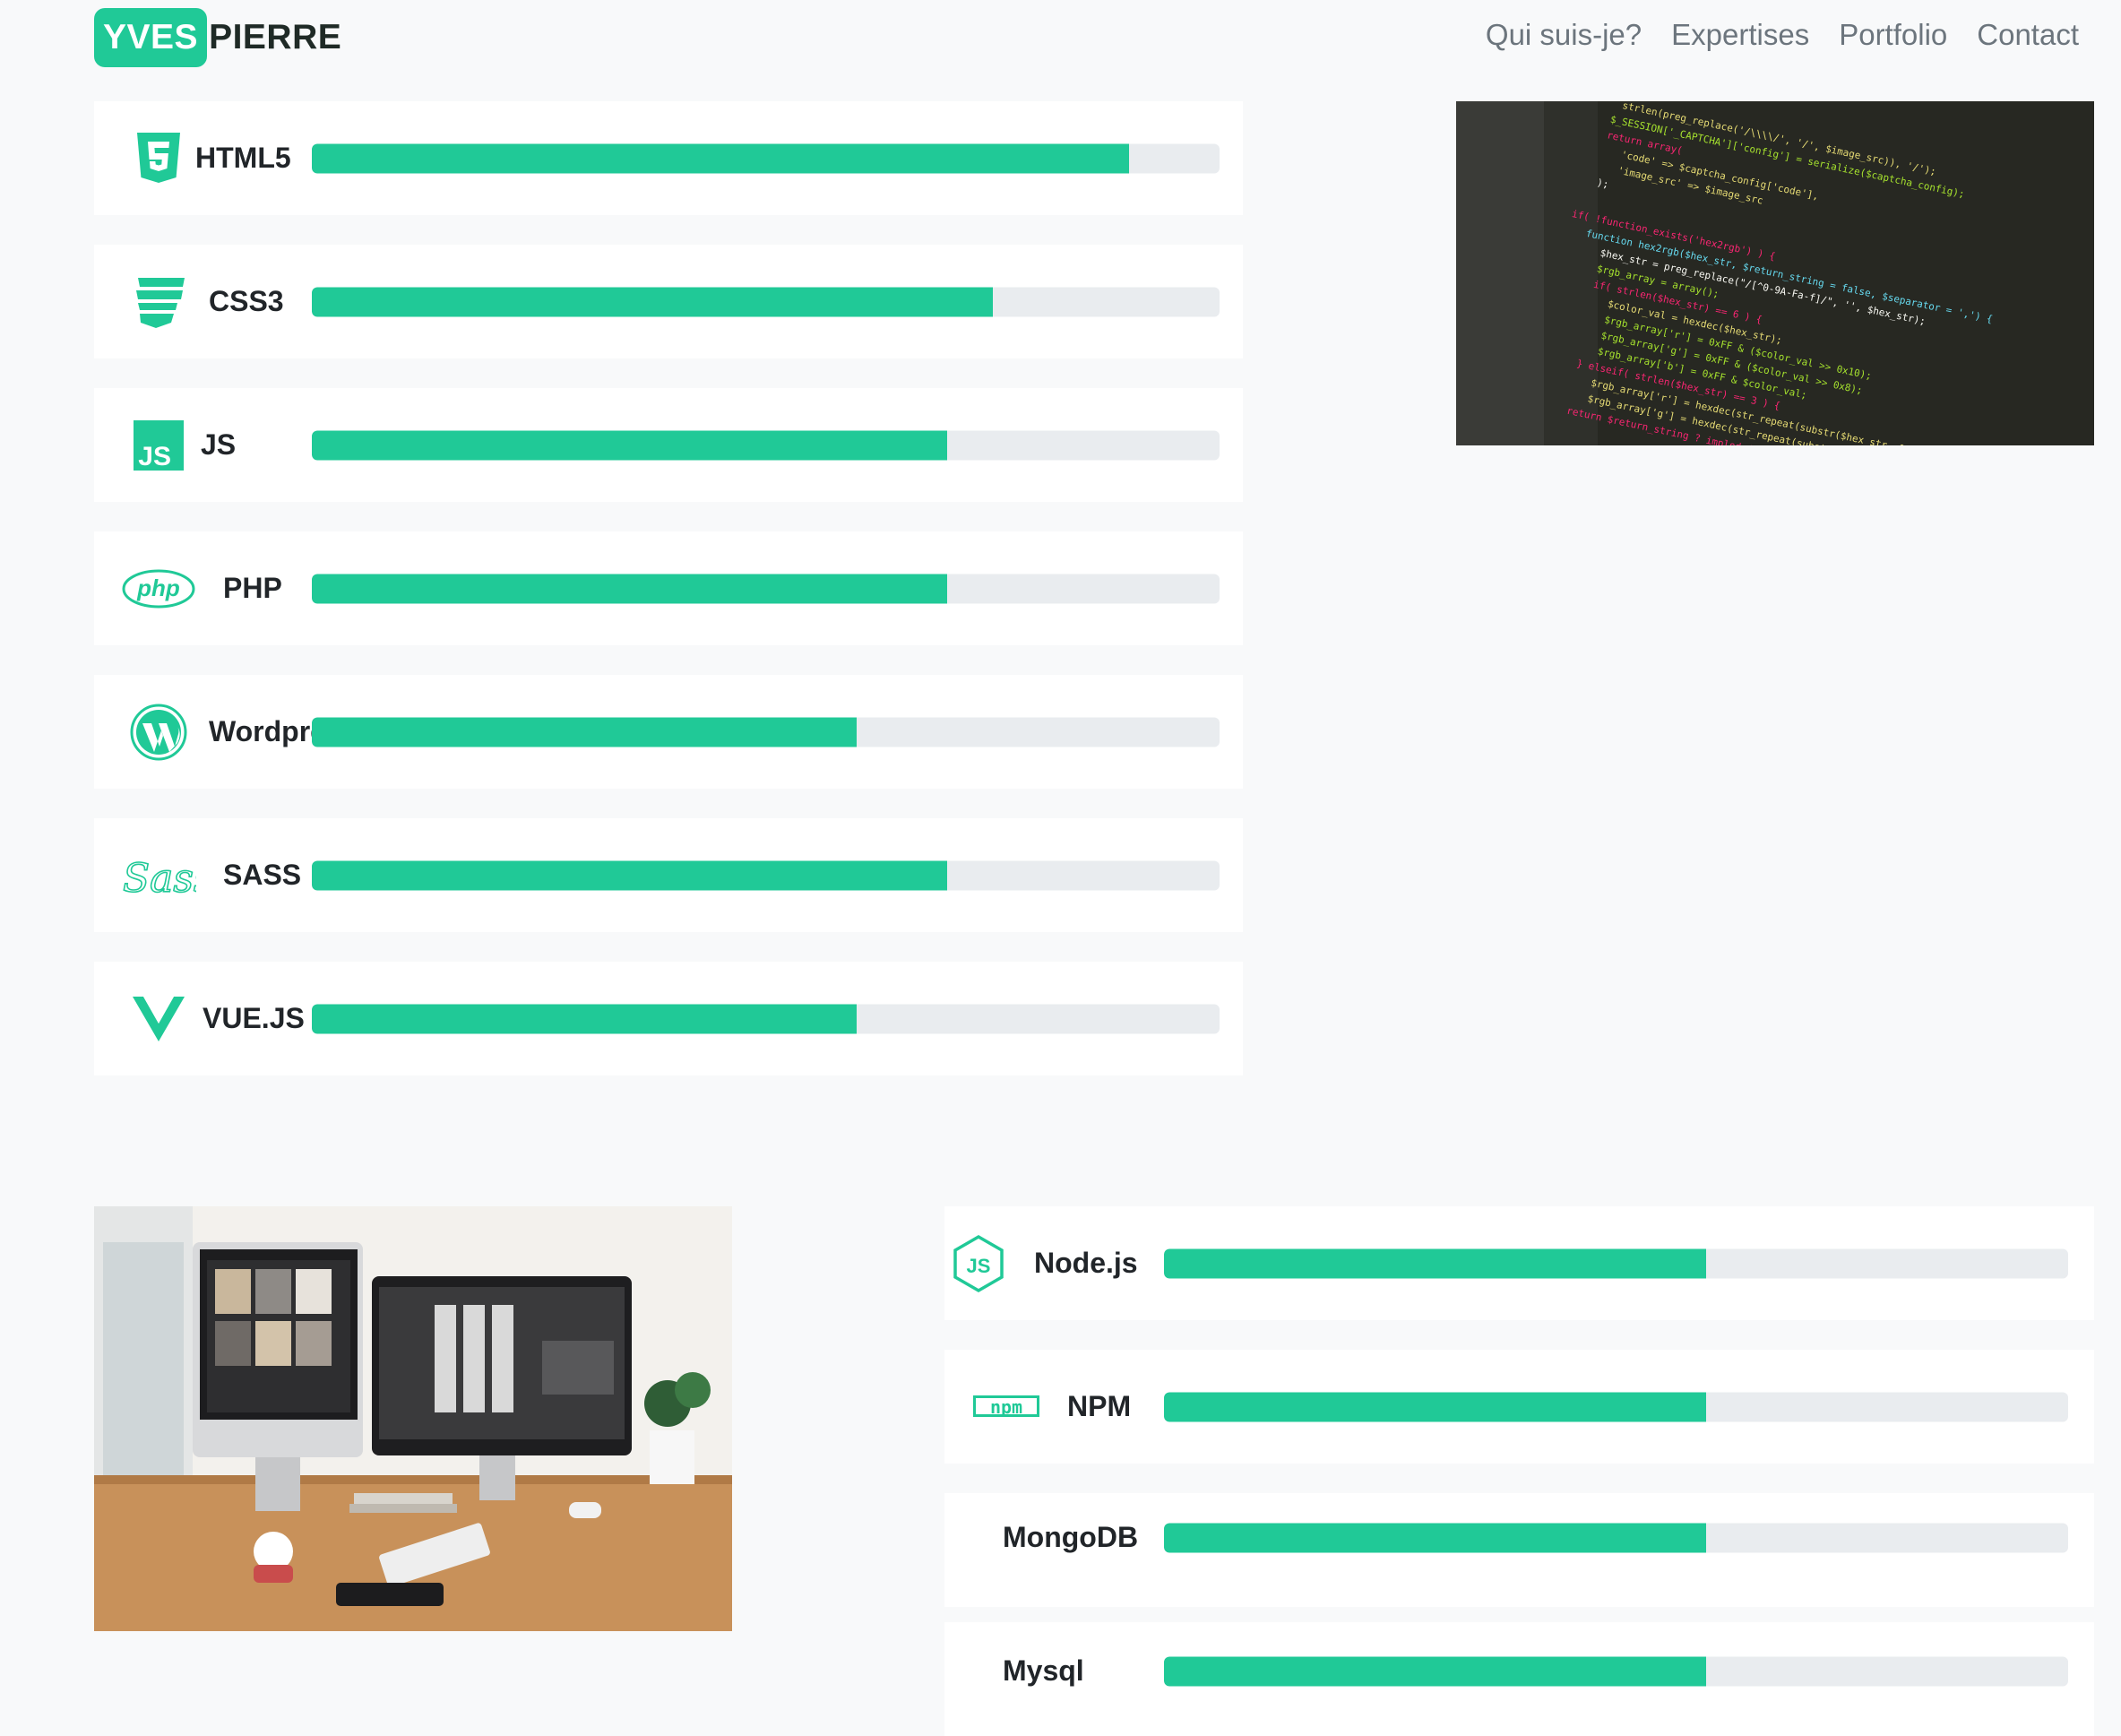  What do you see at coordinates (252, 588) in the screenshot?
I see `skill-name: PHP` at bounding box center [252, 588].